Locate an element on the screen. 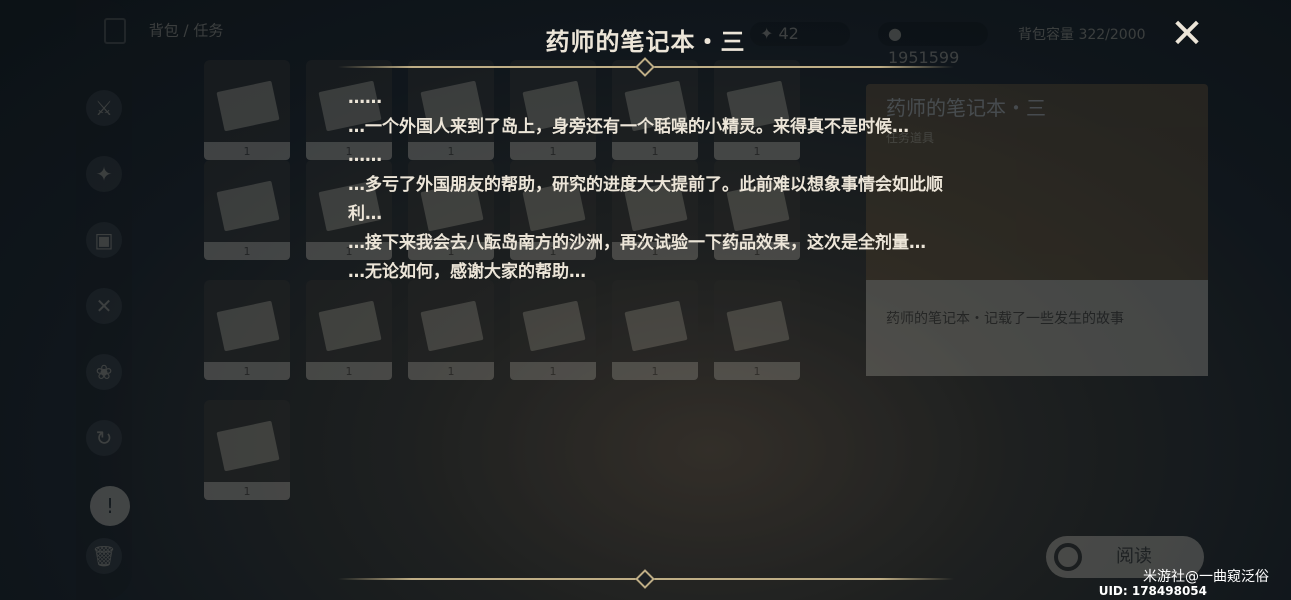 The height and width of the screenshot is (600, 1291). uid-label: UID: 178498054 is located at coordinates (1152, 591).